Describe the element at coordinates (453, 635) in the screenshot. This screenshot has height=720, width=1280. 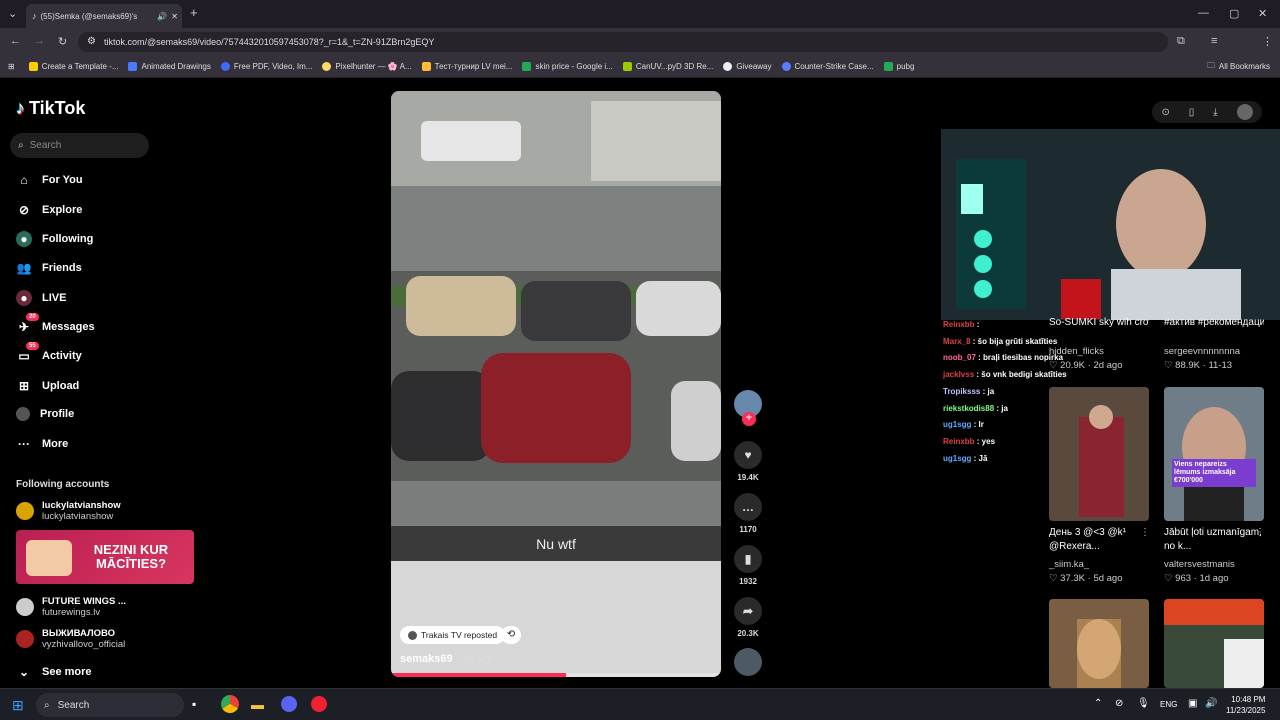
I see `repost-badge: Trakais TV reposted` at that location.